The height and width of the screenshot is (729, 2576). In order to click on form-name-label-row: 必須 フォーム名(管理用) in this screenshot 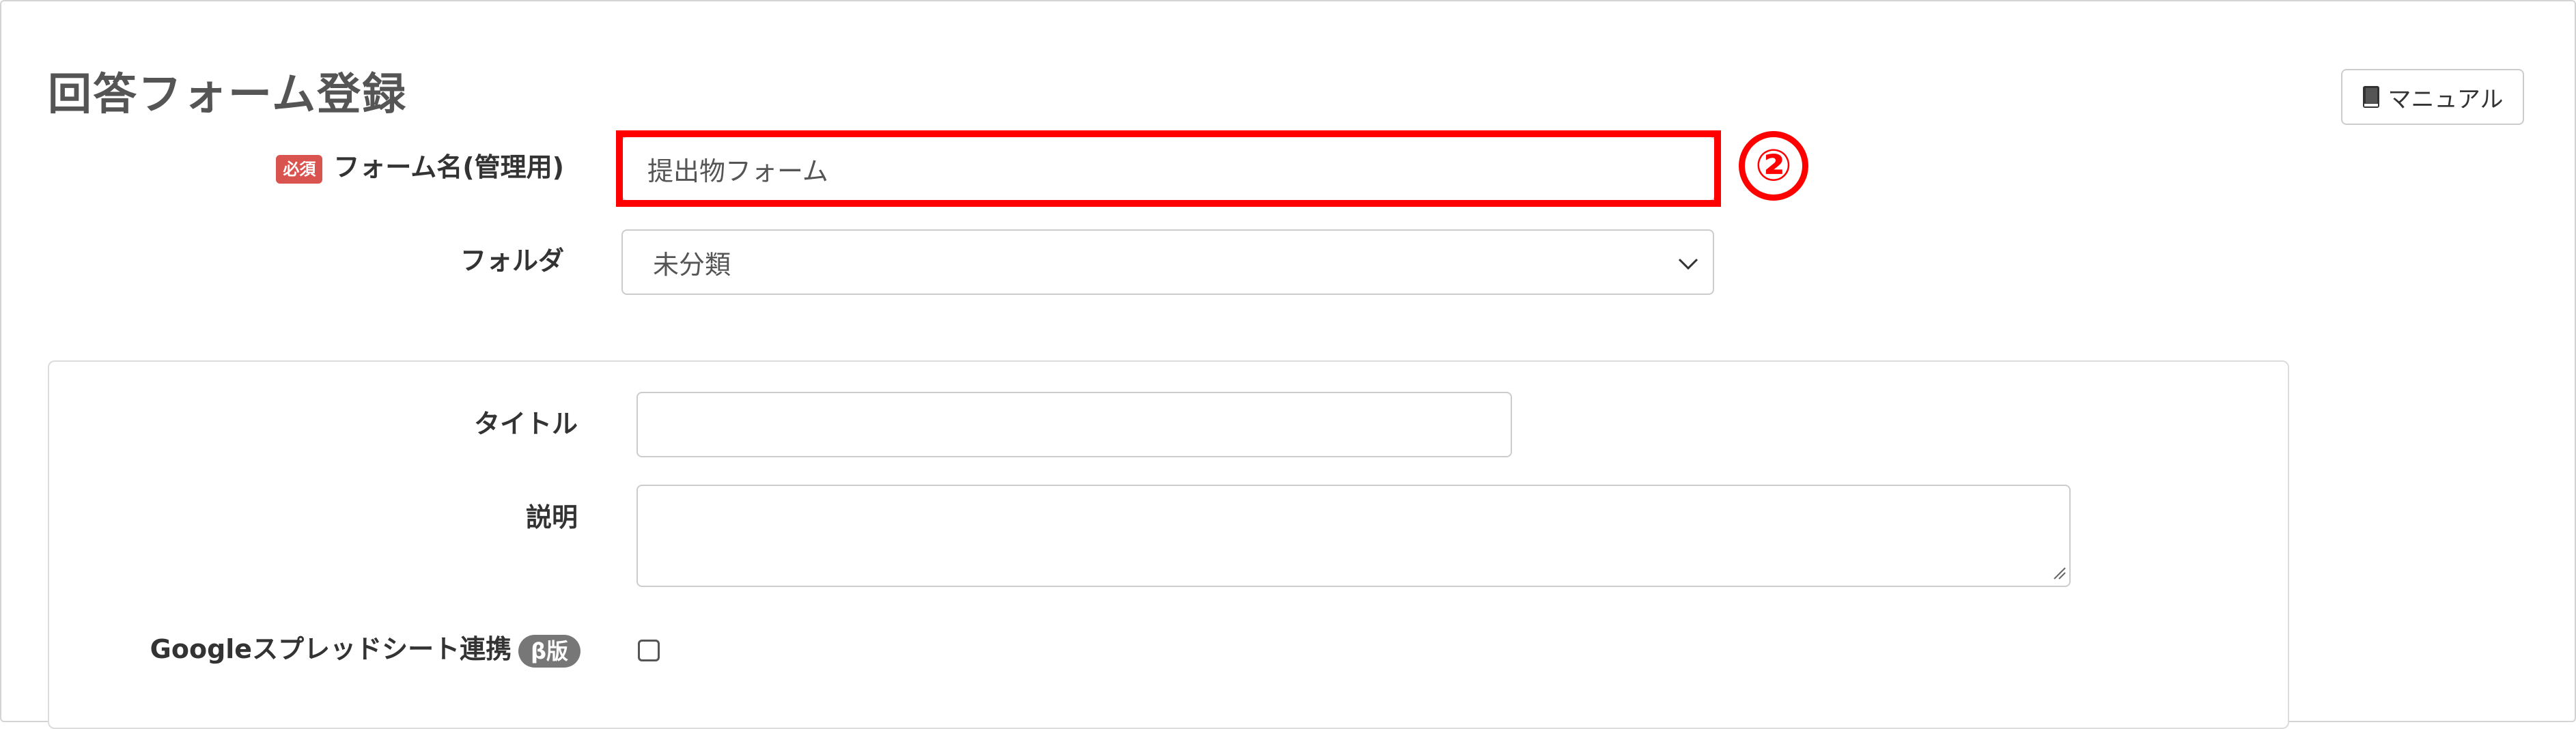, I will do `click(416, 167)`.